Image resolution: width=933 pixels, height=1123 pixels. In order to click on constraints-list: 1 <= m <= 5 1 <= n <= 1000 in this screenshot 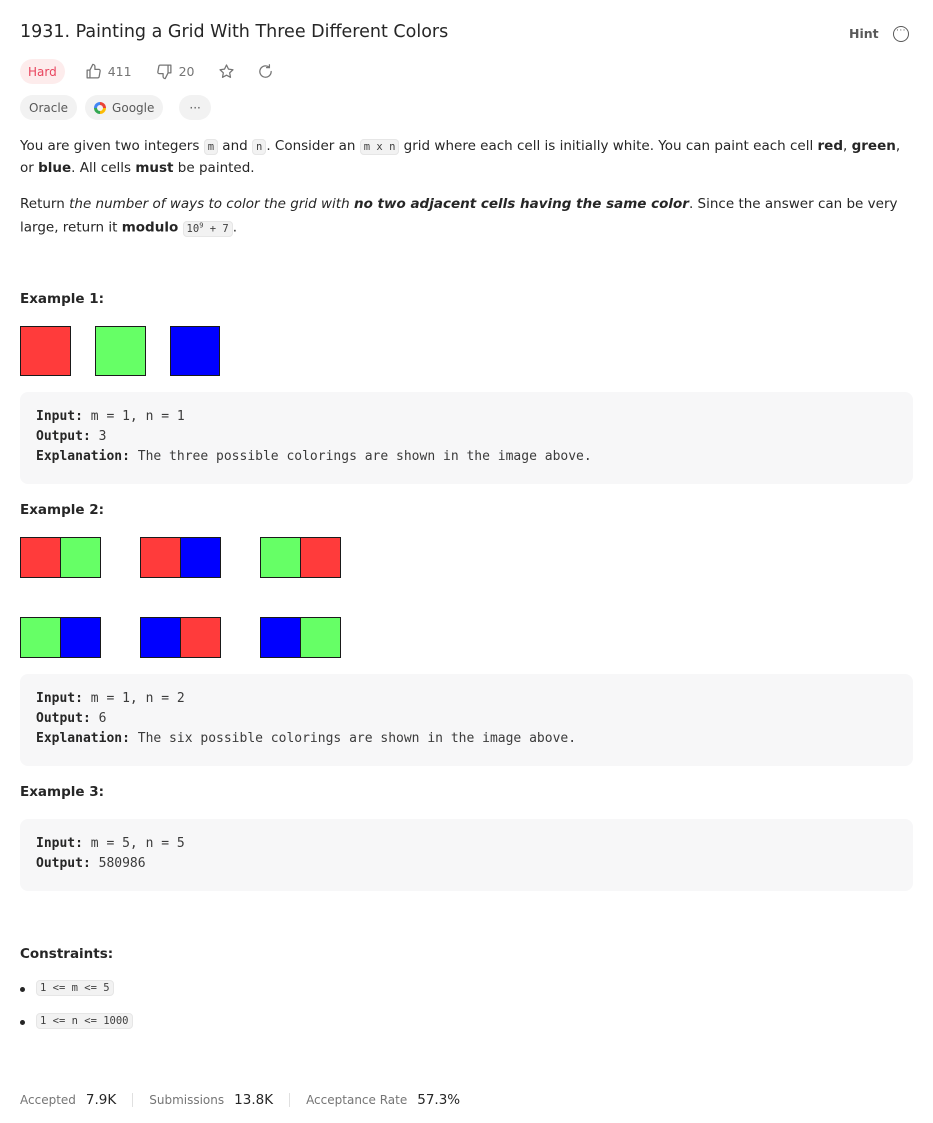, I will do `click(76, 1013)`.